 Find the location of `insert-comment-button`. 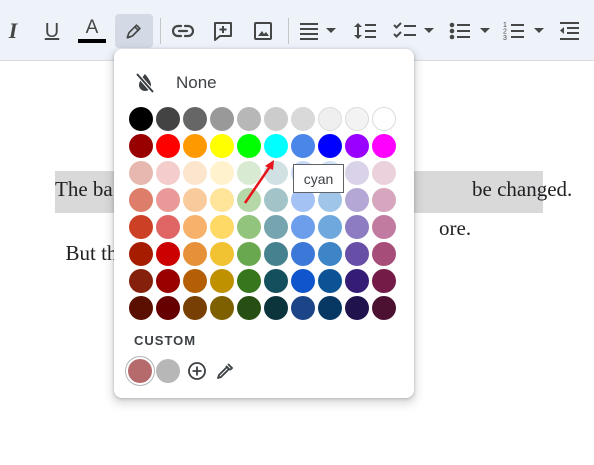

insert-comment-button is located at coordinates (223, 31).